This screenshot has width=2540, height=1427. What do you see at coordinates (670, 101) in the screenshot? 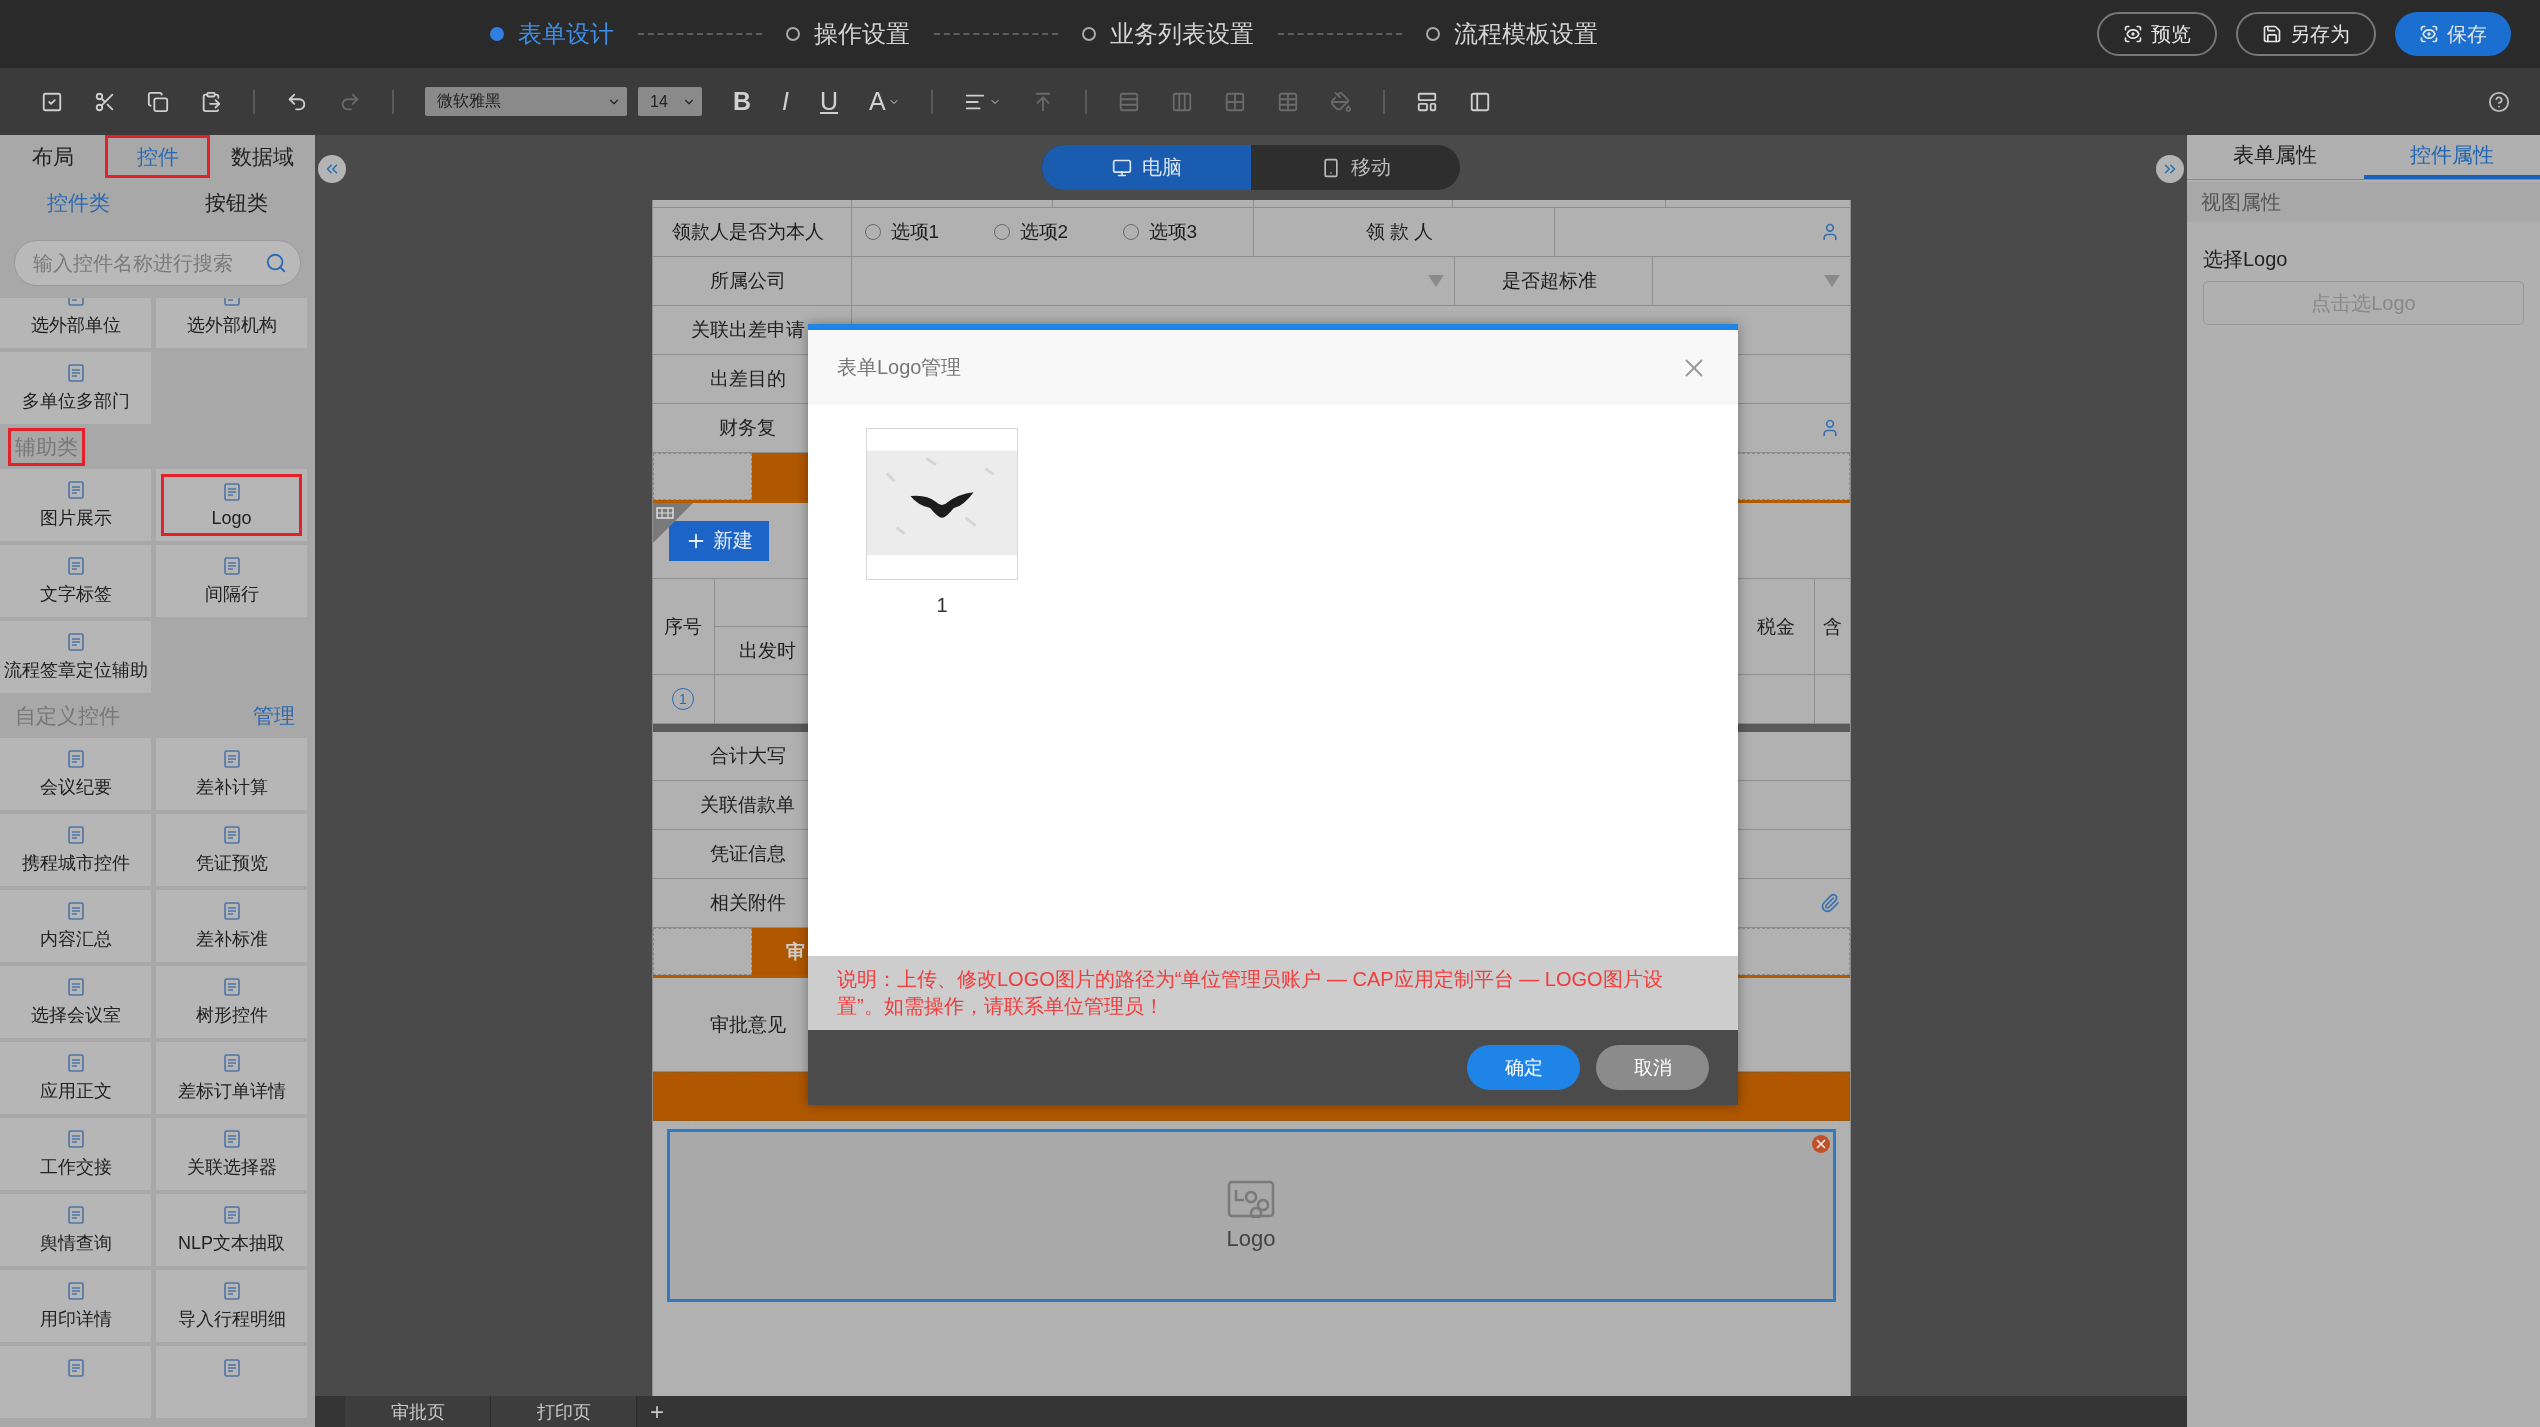
I see `font-size-select: 14` at bounding box center [670, 101].